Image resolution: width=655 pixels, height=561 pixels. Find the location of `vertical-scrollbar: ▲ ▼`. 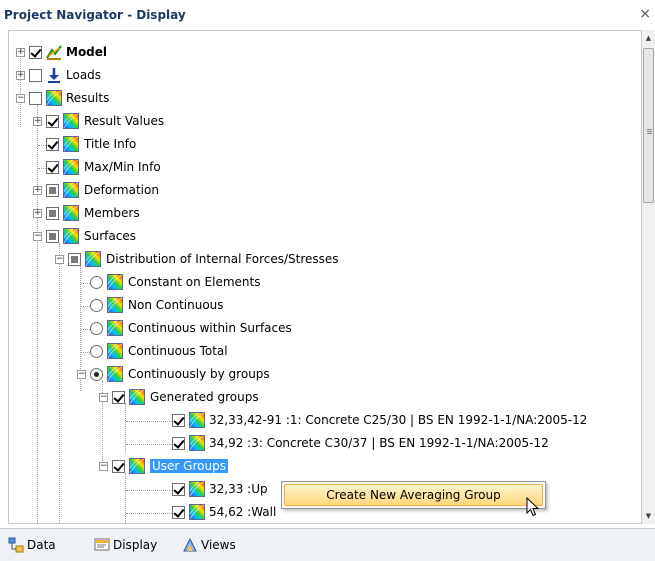

vertical-scrollbar: ▲ ▼ is located at coordinates (648, 277).